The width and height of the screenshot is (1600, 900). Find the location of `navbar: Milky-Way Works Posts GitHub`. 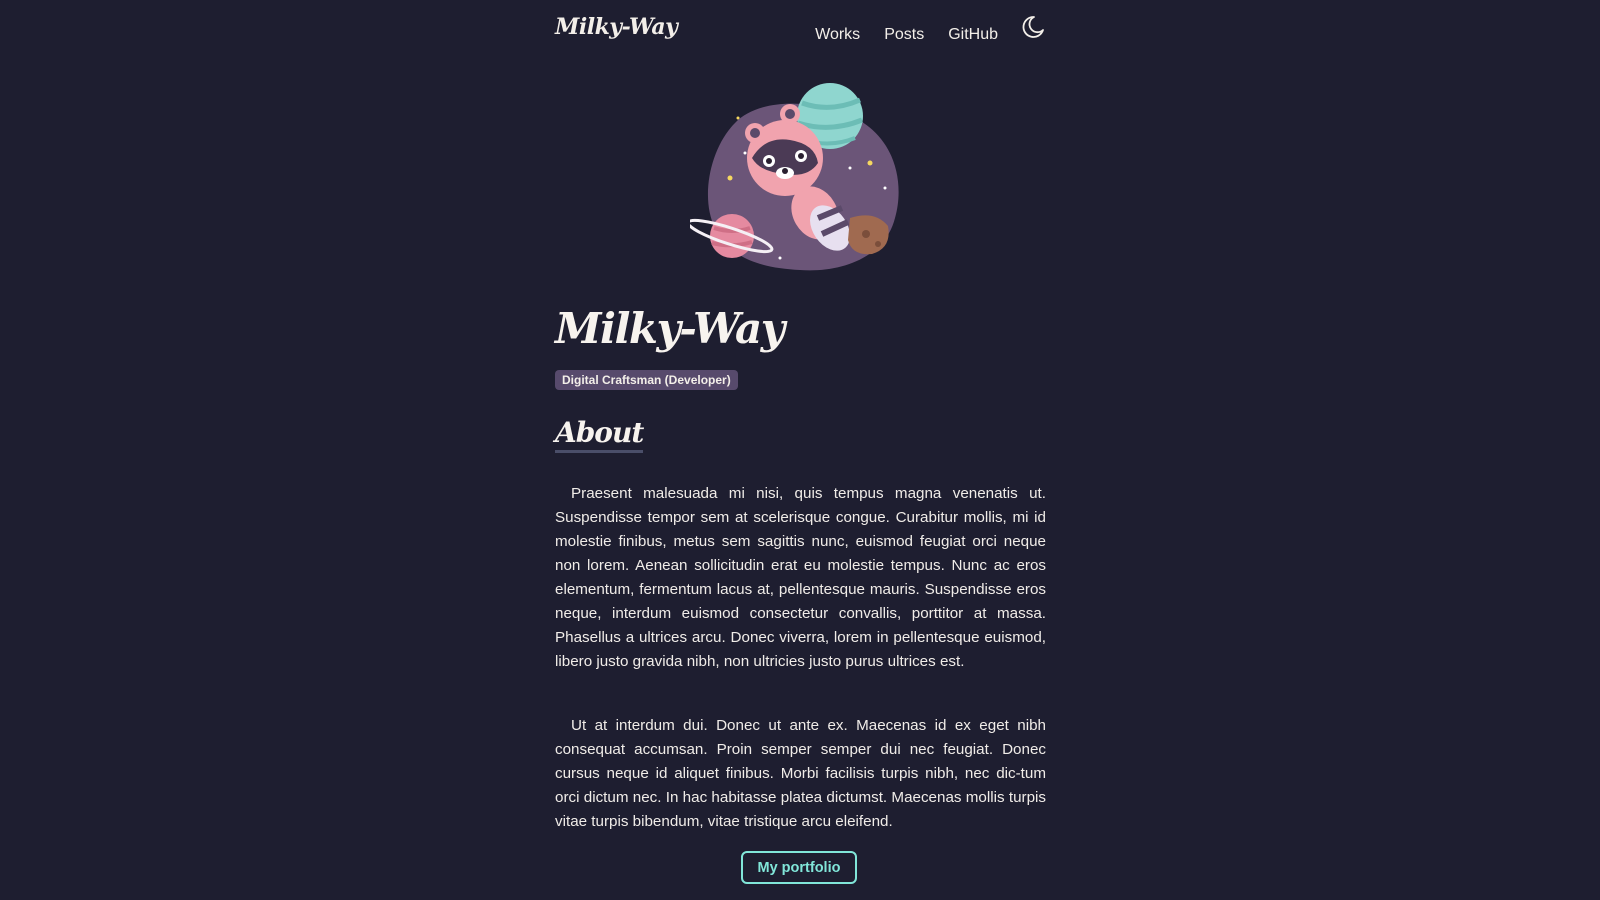

navbar: Milky-Way Works Posts GitHub is located at coordinates (800, 31).